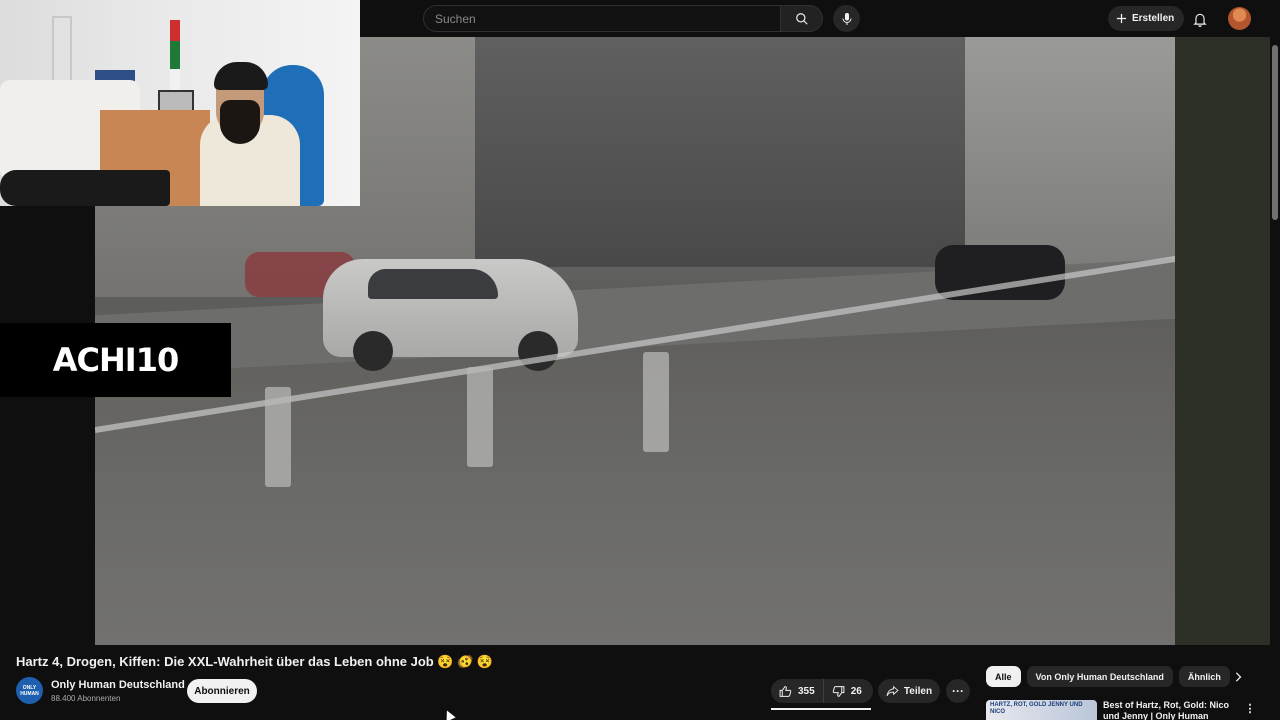 This screenshot has width=1280, height=720. What do you see at coordinates (1036, 708) in the screenshot?
I see `thumbnail-text: HARTZ, ROT, GOLD JENNY UND NICO` at bounding box center [1036, 708].